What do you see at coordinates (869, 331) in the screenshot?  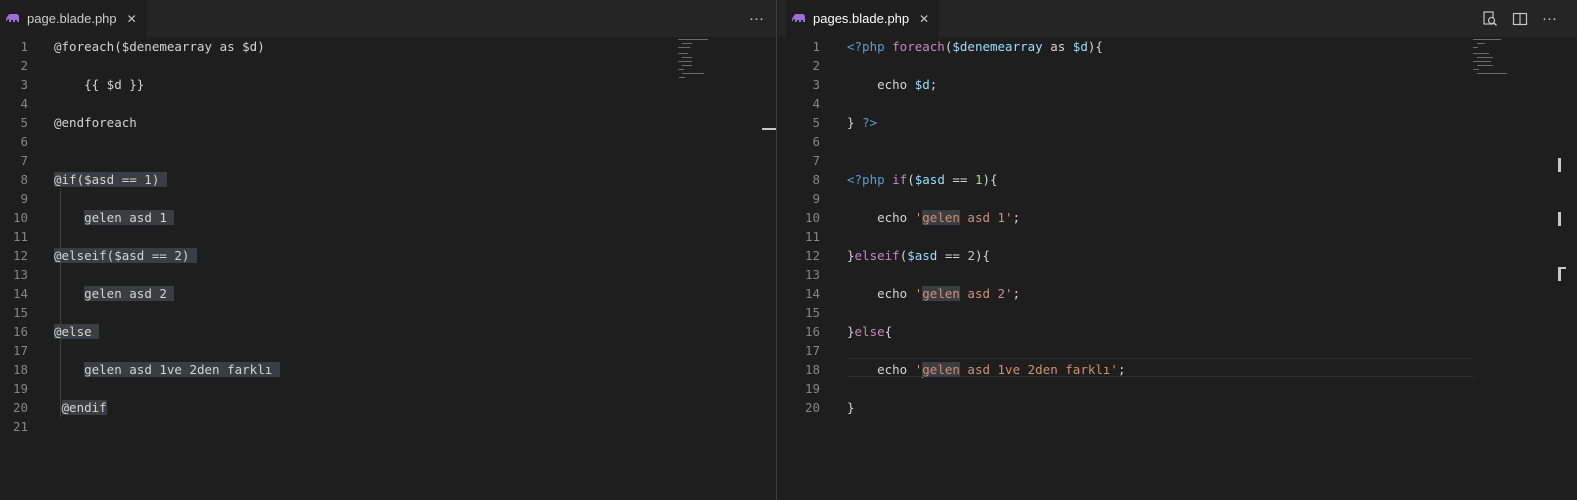 I see `line-text: }else{` at bounding box center [869, 331].